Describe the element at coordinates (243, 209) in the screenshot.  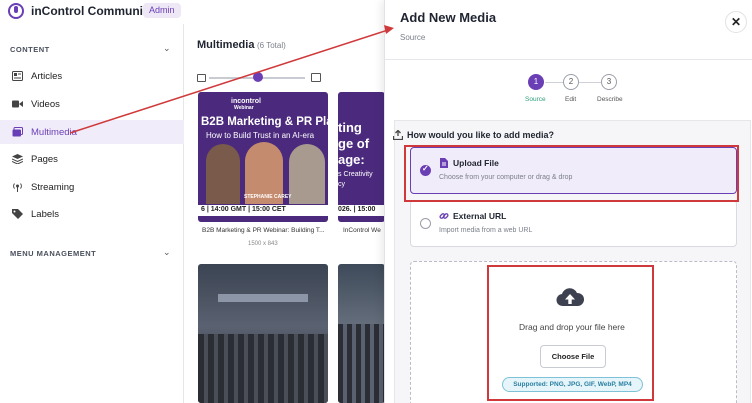
I see `thumbnail-date: 6 | 14:00 GMT | 15:00 CET` at that location.